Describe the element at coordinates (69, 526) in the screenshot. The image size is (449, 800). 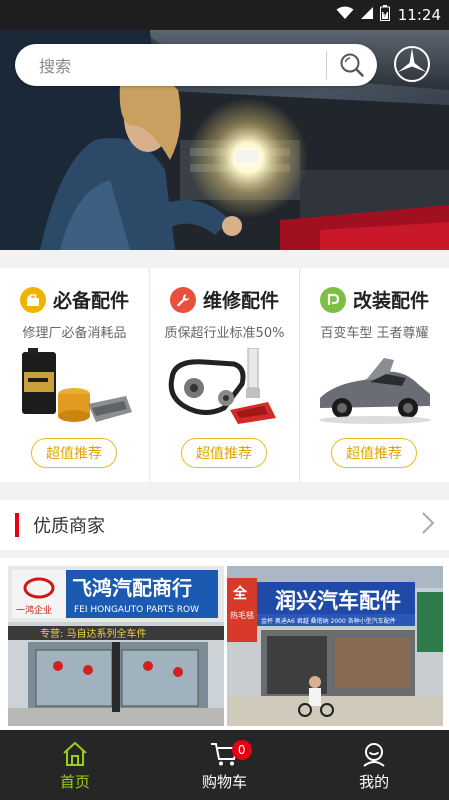
I see `merchants-title: 优质商家` at that location.